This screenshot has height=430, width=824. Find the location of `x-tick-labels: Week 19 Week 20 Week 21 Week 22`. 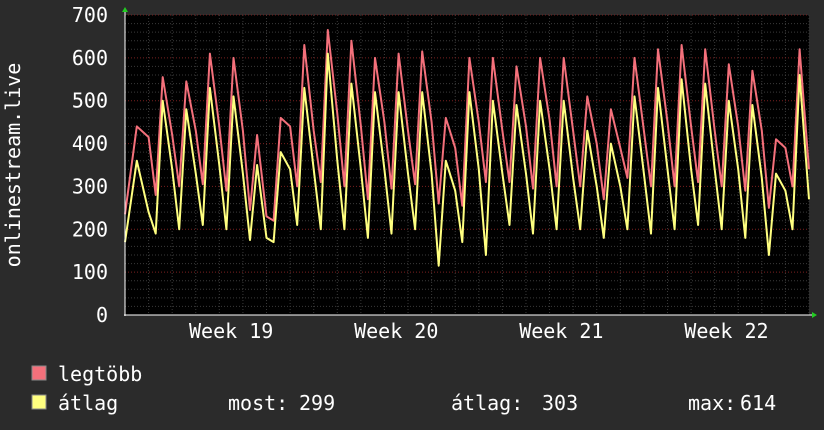

x-tick-labels: Week 19 Week 20 Week 21 Week 22 is located at coordinates (479, 331).